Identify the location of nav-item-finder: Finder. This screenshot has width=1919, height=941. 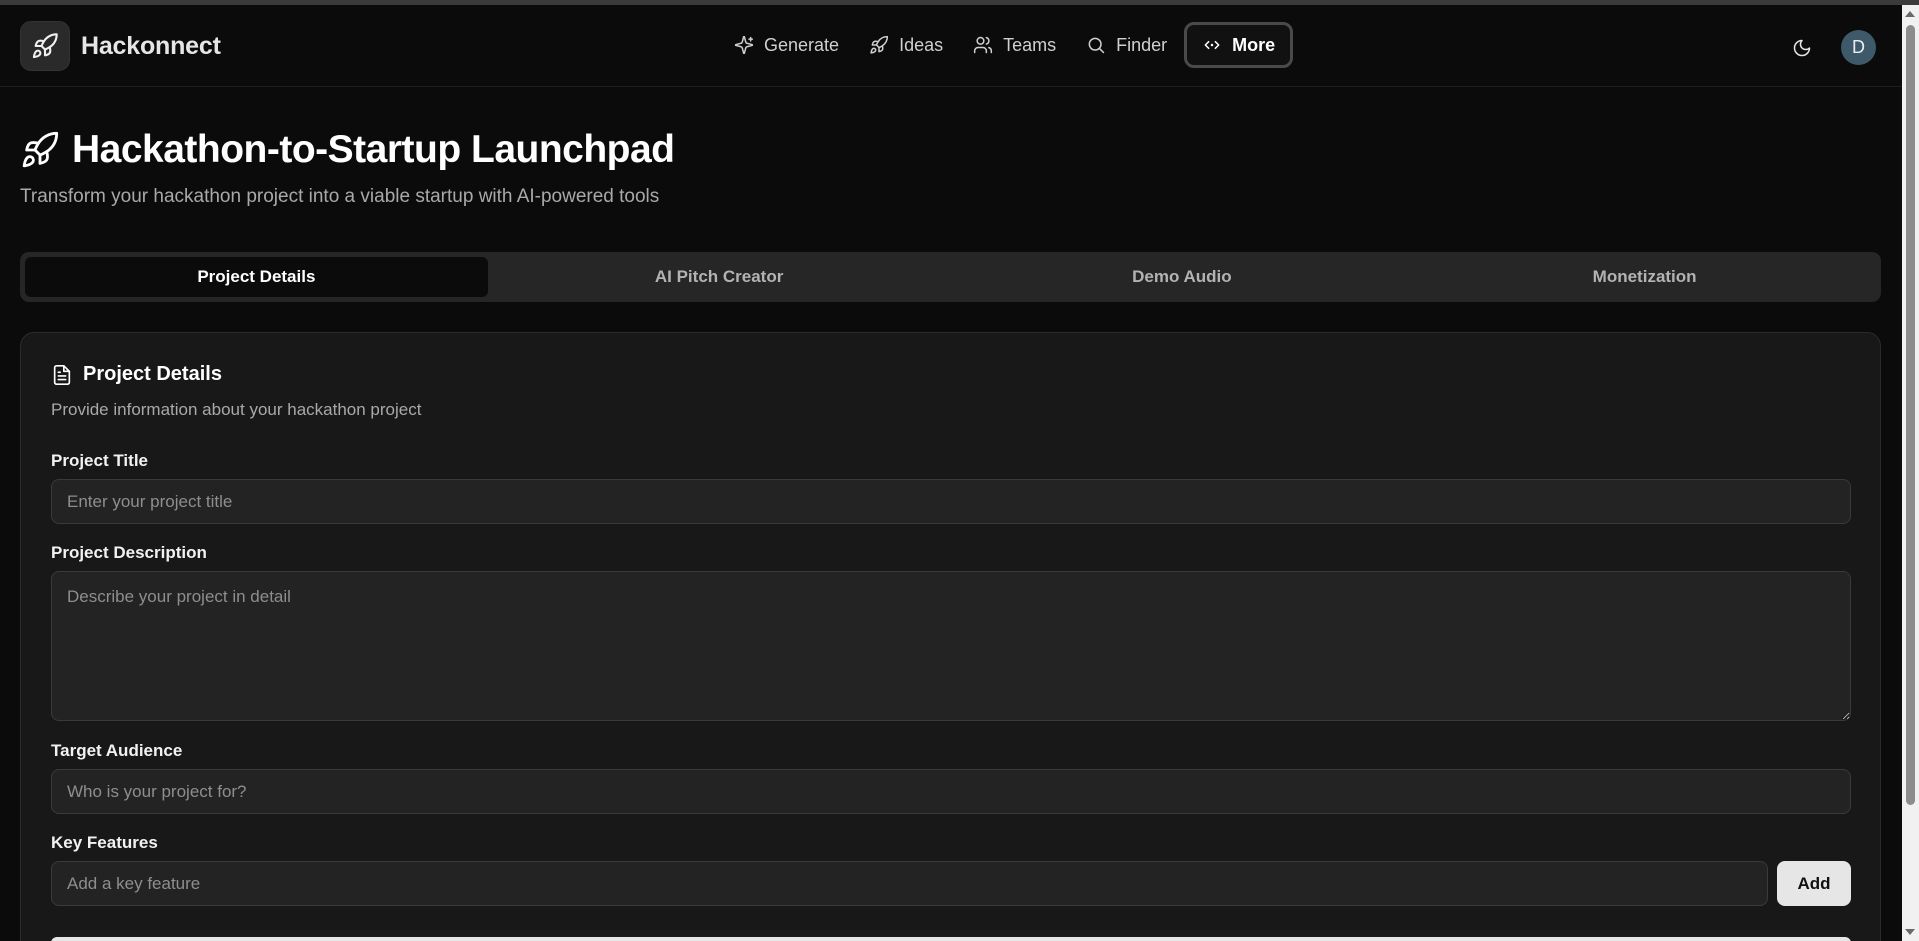
(1126, 45).